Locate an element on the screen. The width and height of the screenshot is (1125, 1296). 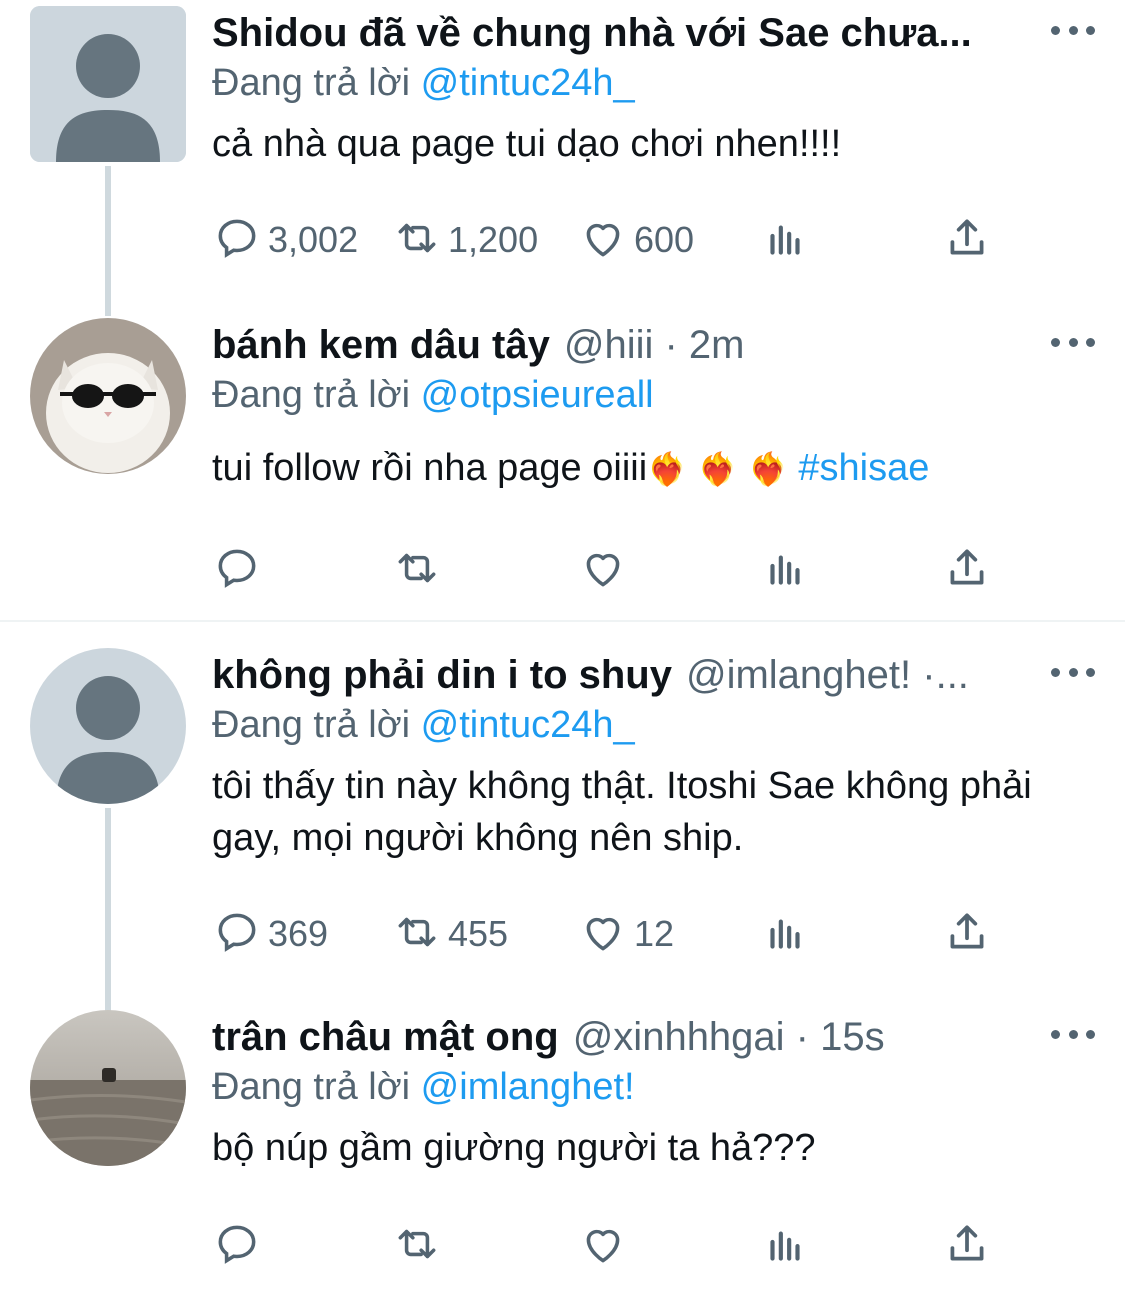
like-button: 600 is located at coordinates (636, 240).